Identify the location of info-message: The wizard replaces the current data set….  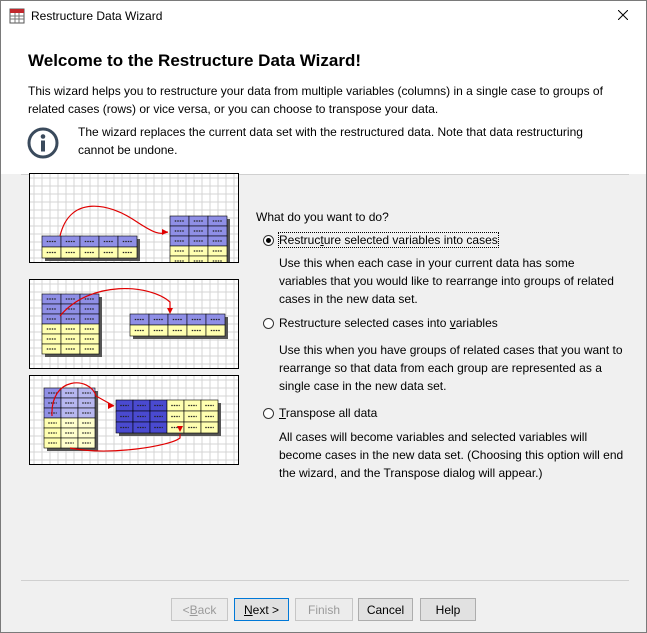
(330, 141).